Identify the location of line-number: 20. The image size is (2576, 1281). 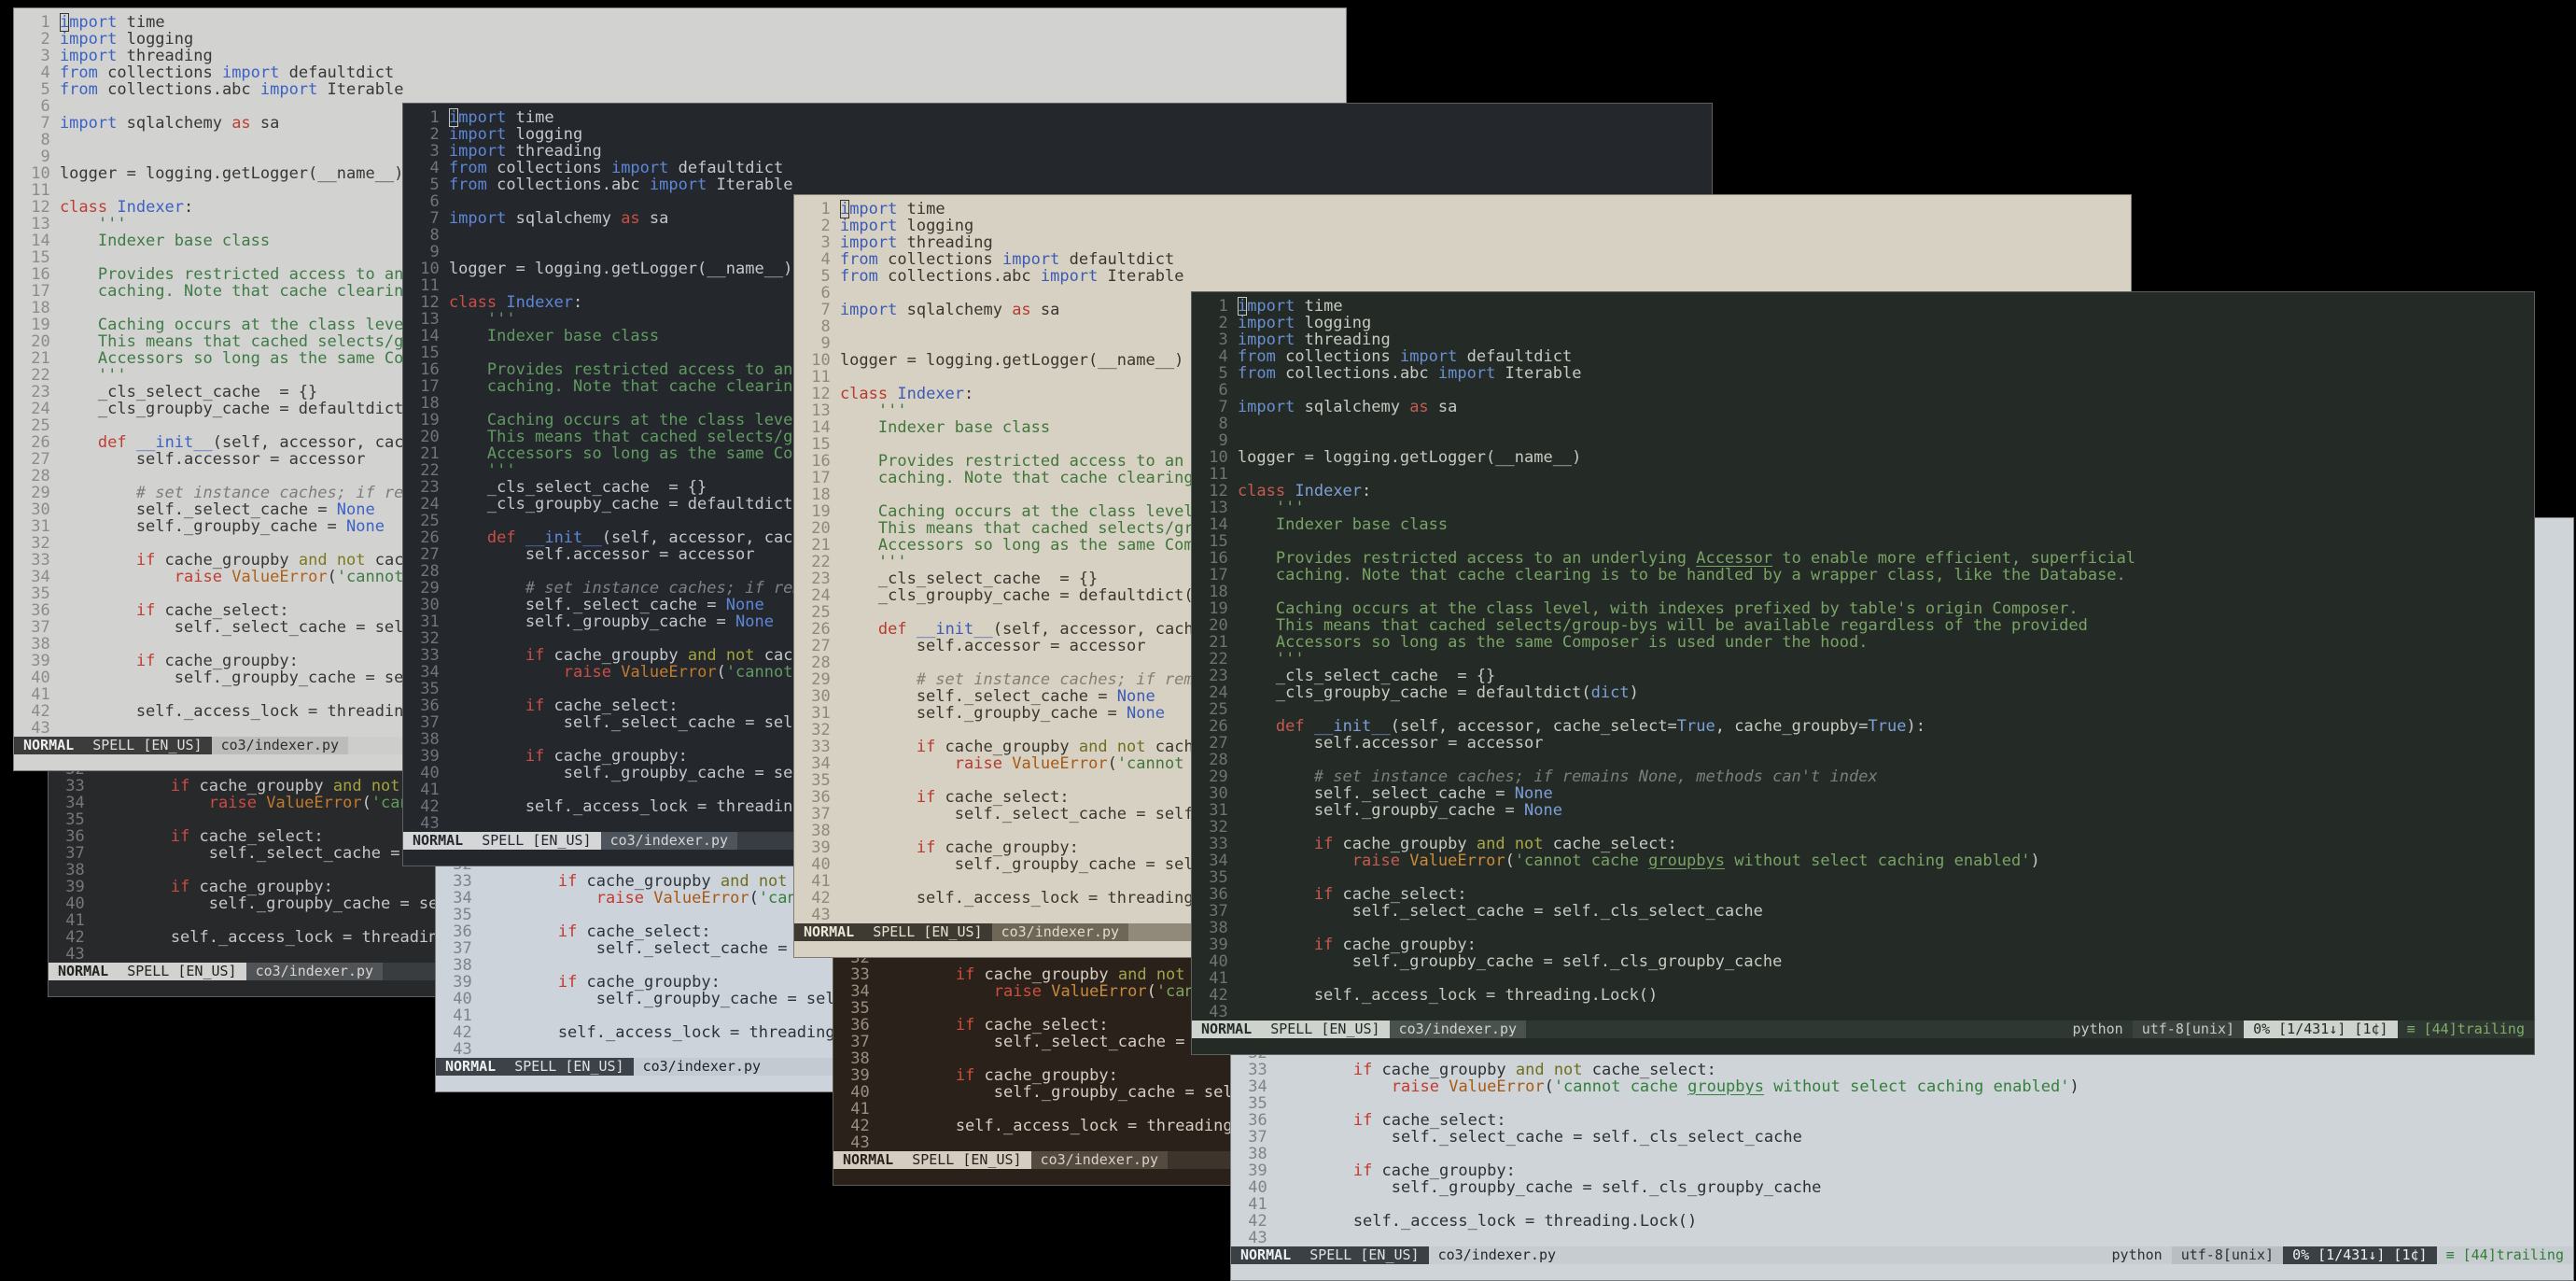
(821, 528).